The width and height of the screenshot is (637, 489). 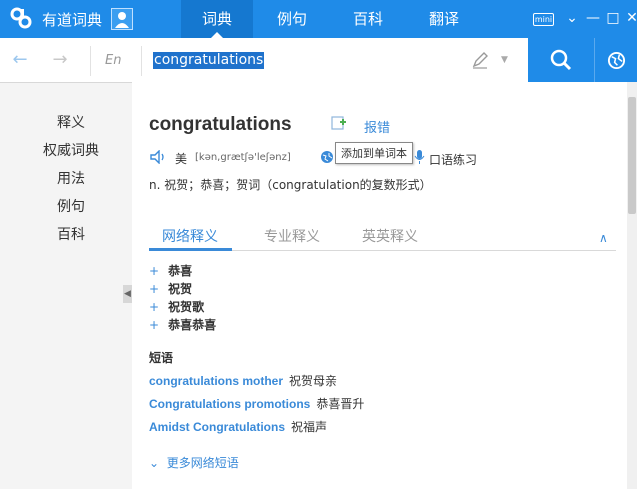 I want to click on title-bar: 有道词典 词典 例句 百科 翻译 mini ⌄ — □ ✕, so click(x=318, y=19).